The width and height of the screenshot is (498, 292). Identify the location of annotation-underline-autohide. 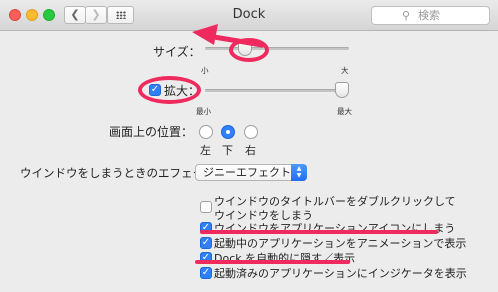
(272, 262).